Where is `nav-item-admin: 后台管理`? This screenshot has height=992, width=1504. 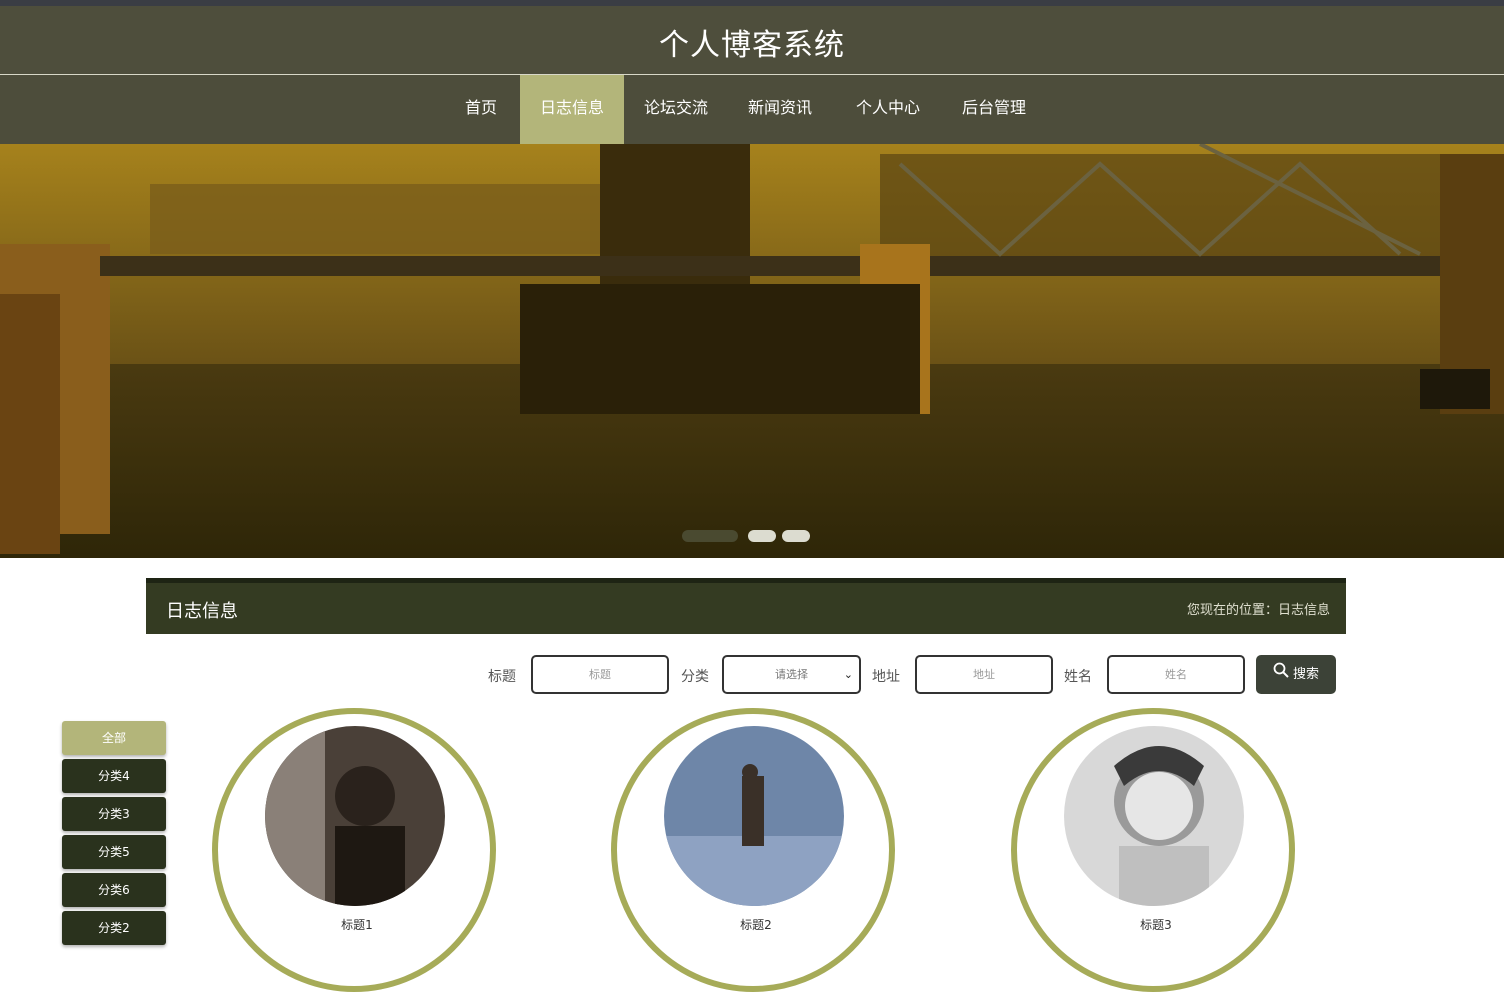
nav-item-admin: 后台管理 is located at coordinates (994, 109).